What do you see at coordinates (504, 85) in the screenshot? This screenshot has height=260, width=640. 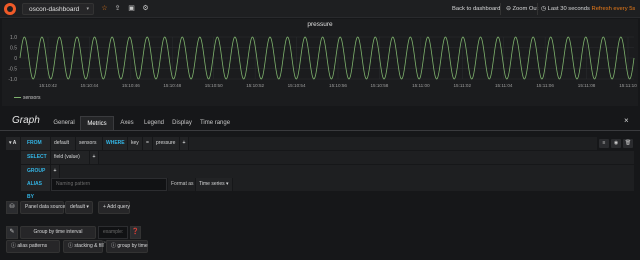 I see `x-tick-label: 15:11:04` at bounding box center [504, 85].